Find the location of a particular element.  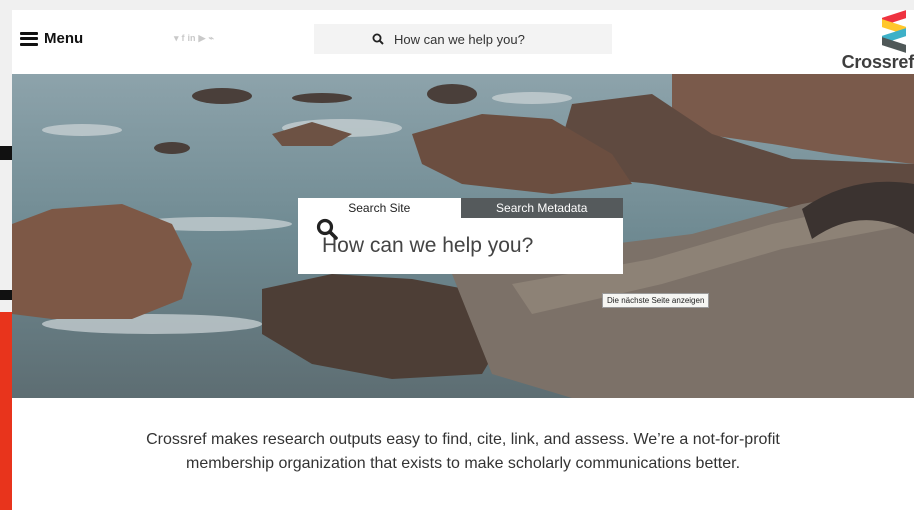

header-search-input: How can we help you? is located at coordinates (459, 39).